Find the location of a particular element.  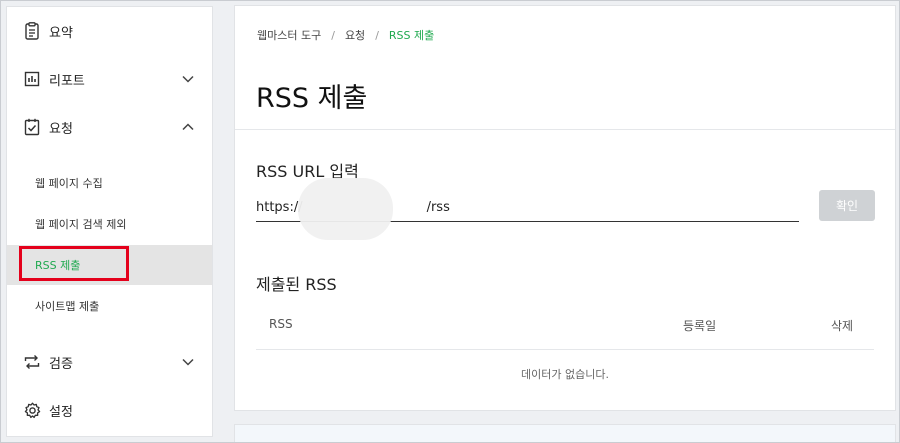

nav-item-settings: 설정 is located at coordinates (109, 410).